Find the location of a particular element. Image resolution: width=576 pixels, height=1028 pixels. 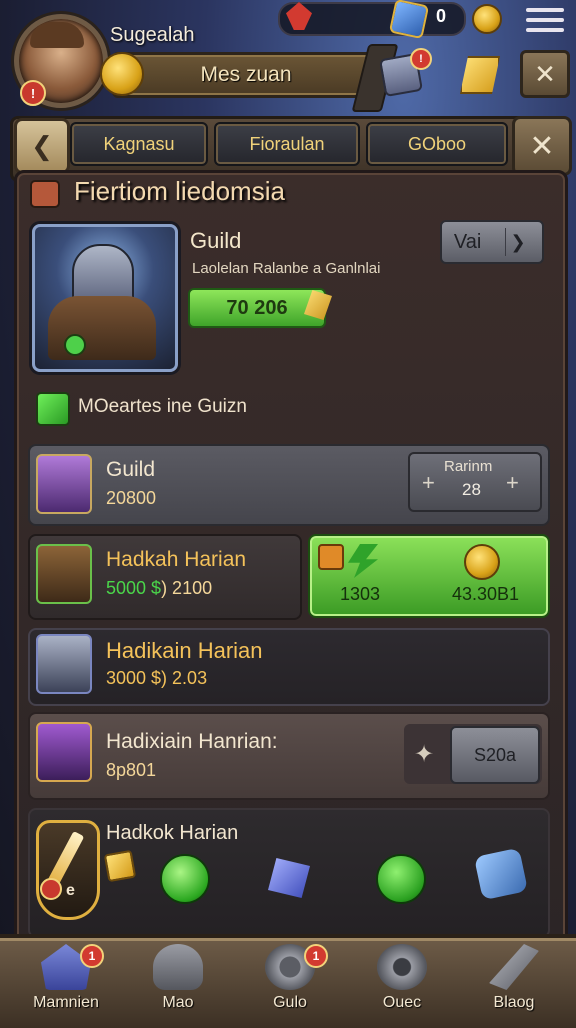

buy-button: S20a is located at coordinates (495, 755).